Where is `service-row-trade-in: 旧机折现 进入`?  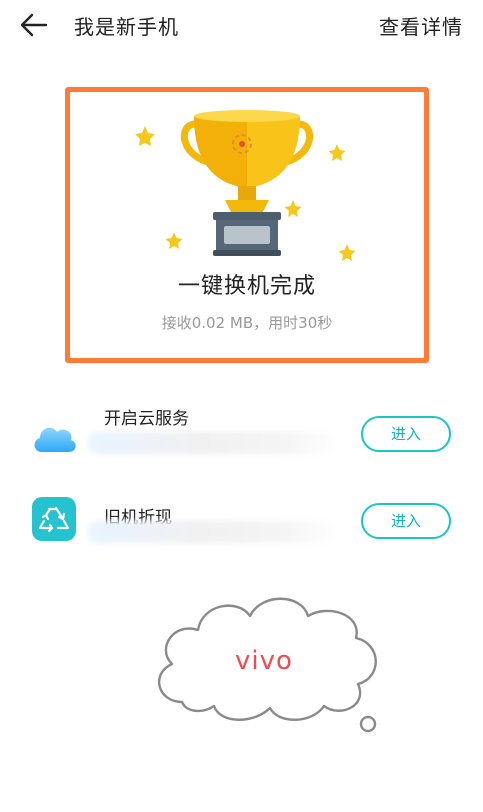
service-row-trade-in: 旧机折现 进入 is located at coordinates (241, 522).